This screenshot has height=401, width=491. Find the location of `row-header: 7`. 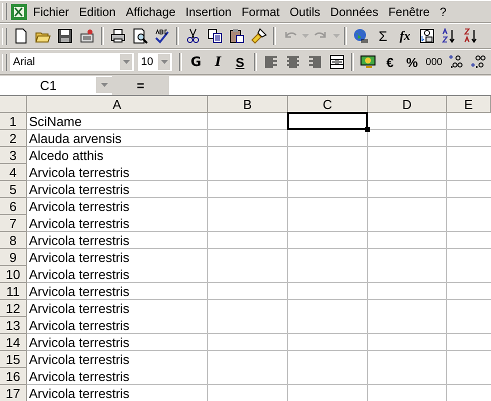

row-header: 7 is located at coordinates (13, 223).